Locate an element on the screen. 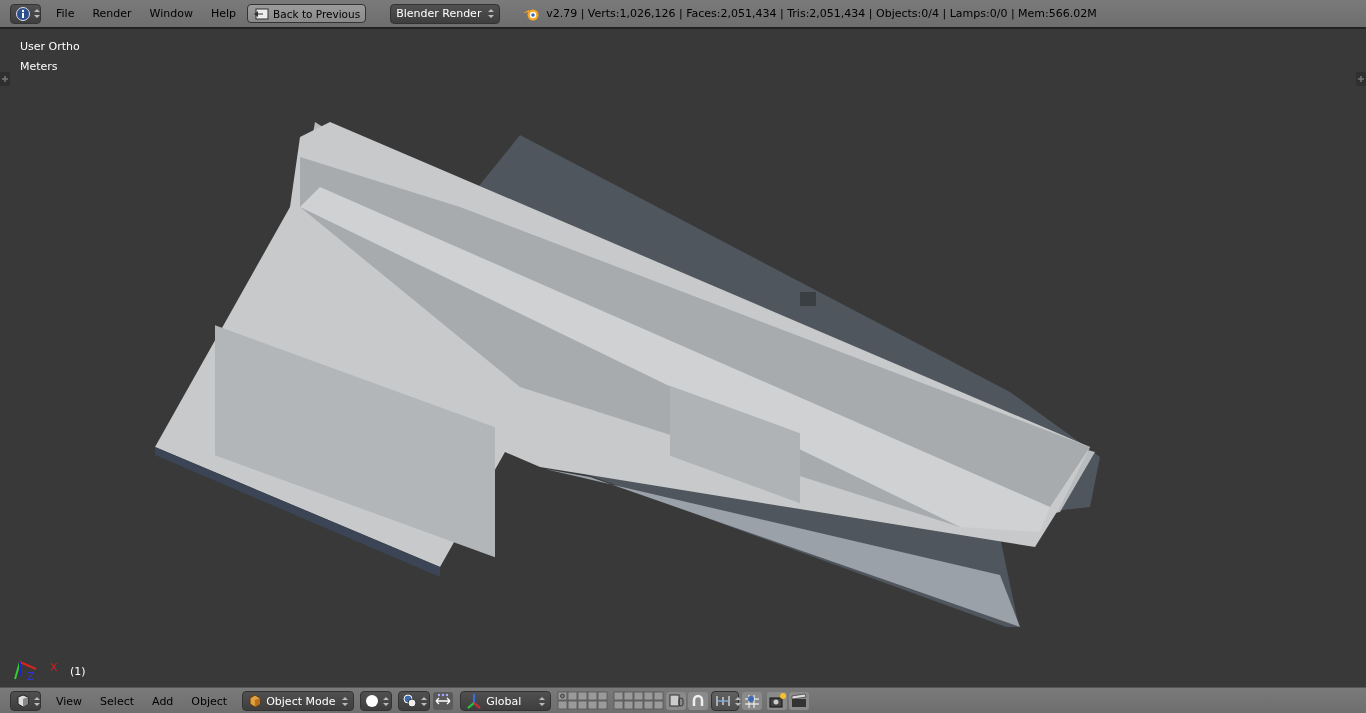  axes-icon is located at coordinates (474, 701).